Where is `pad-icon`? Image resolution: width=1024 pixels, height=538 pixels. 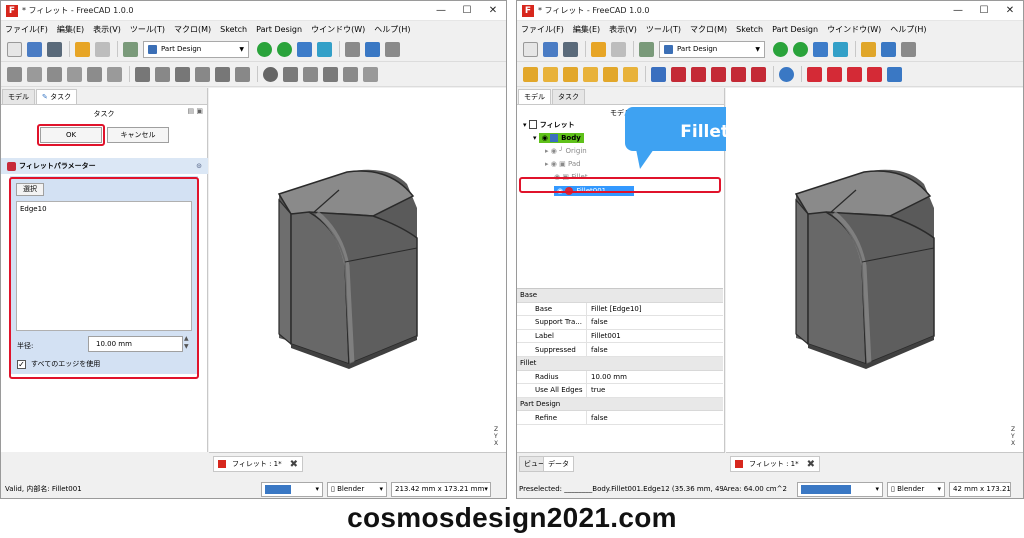
pad-icon is located at coordinates (14, 74).